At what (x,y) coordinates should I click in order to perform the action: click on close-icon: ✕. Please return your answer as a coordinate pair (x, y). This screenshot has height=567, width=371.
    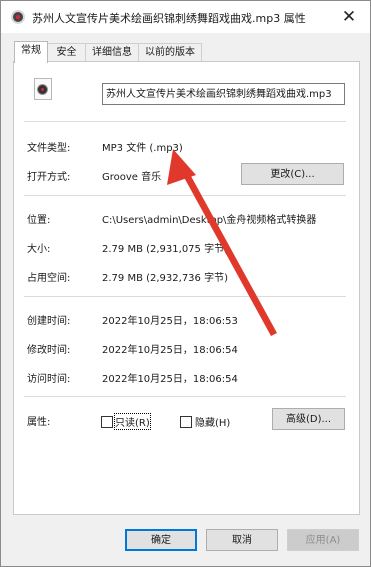
    Looking at the image, I should click on (349, 17).